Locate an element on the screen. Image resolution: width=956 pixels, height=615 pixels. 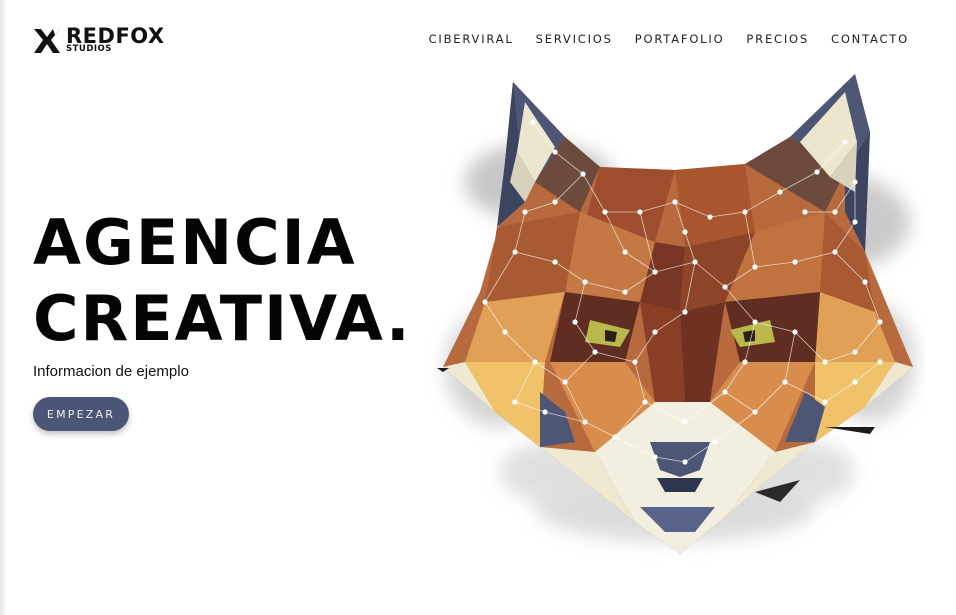
hero-subtitle: Informacion de ejemplo is located at coordinates (111, 371).